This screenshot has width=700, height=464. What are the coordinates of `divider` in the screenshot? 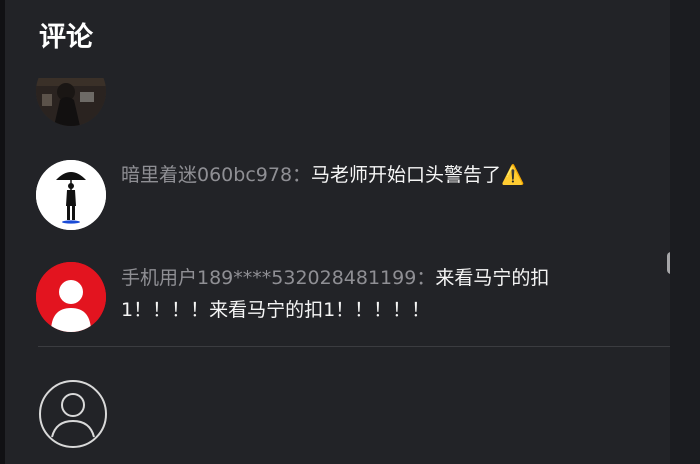 It's located at (356, 346).